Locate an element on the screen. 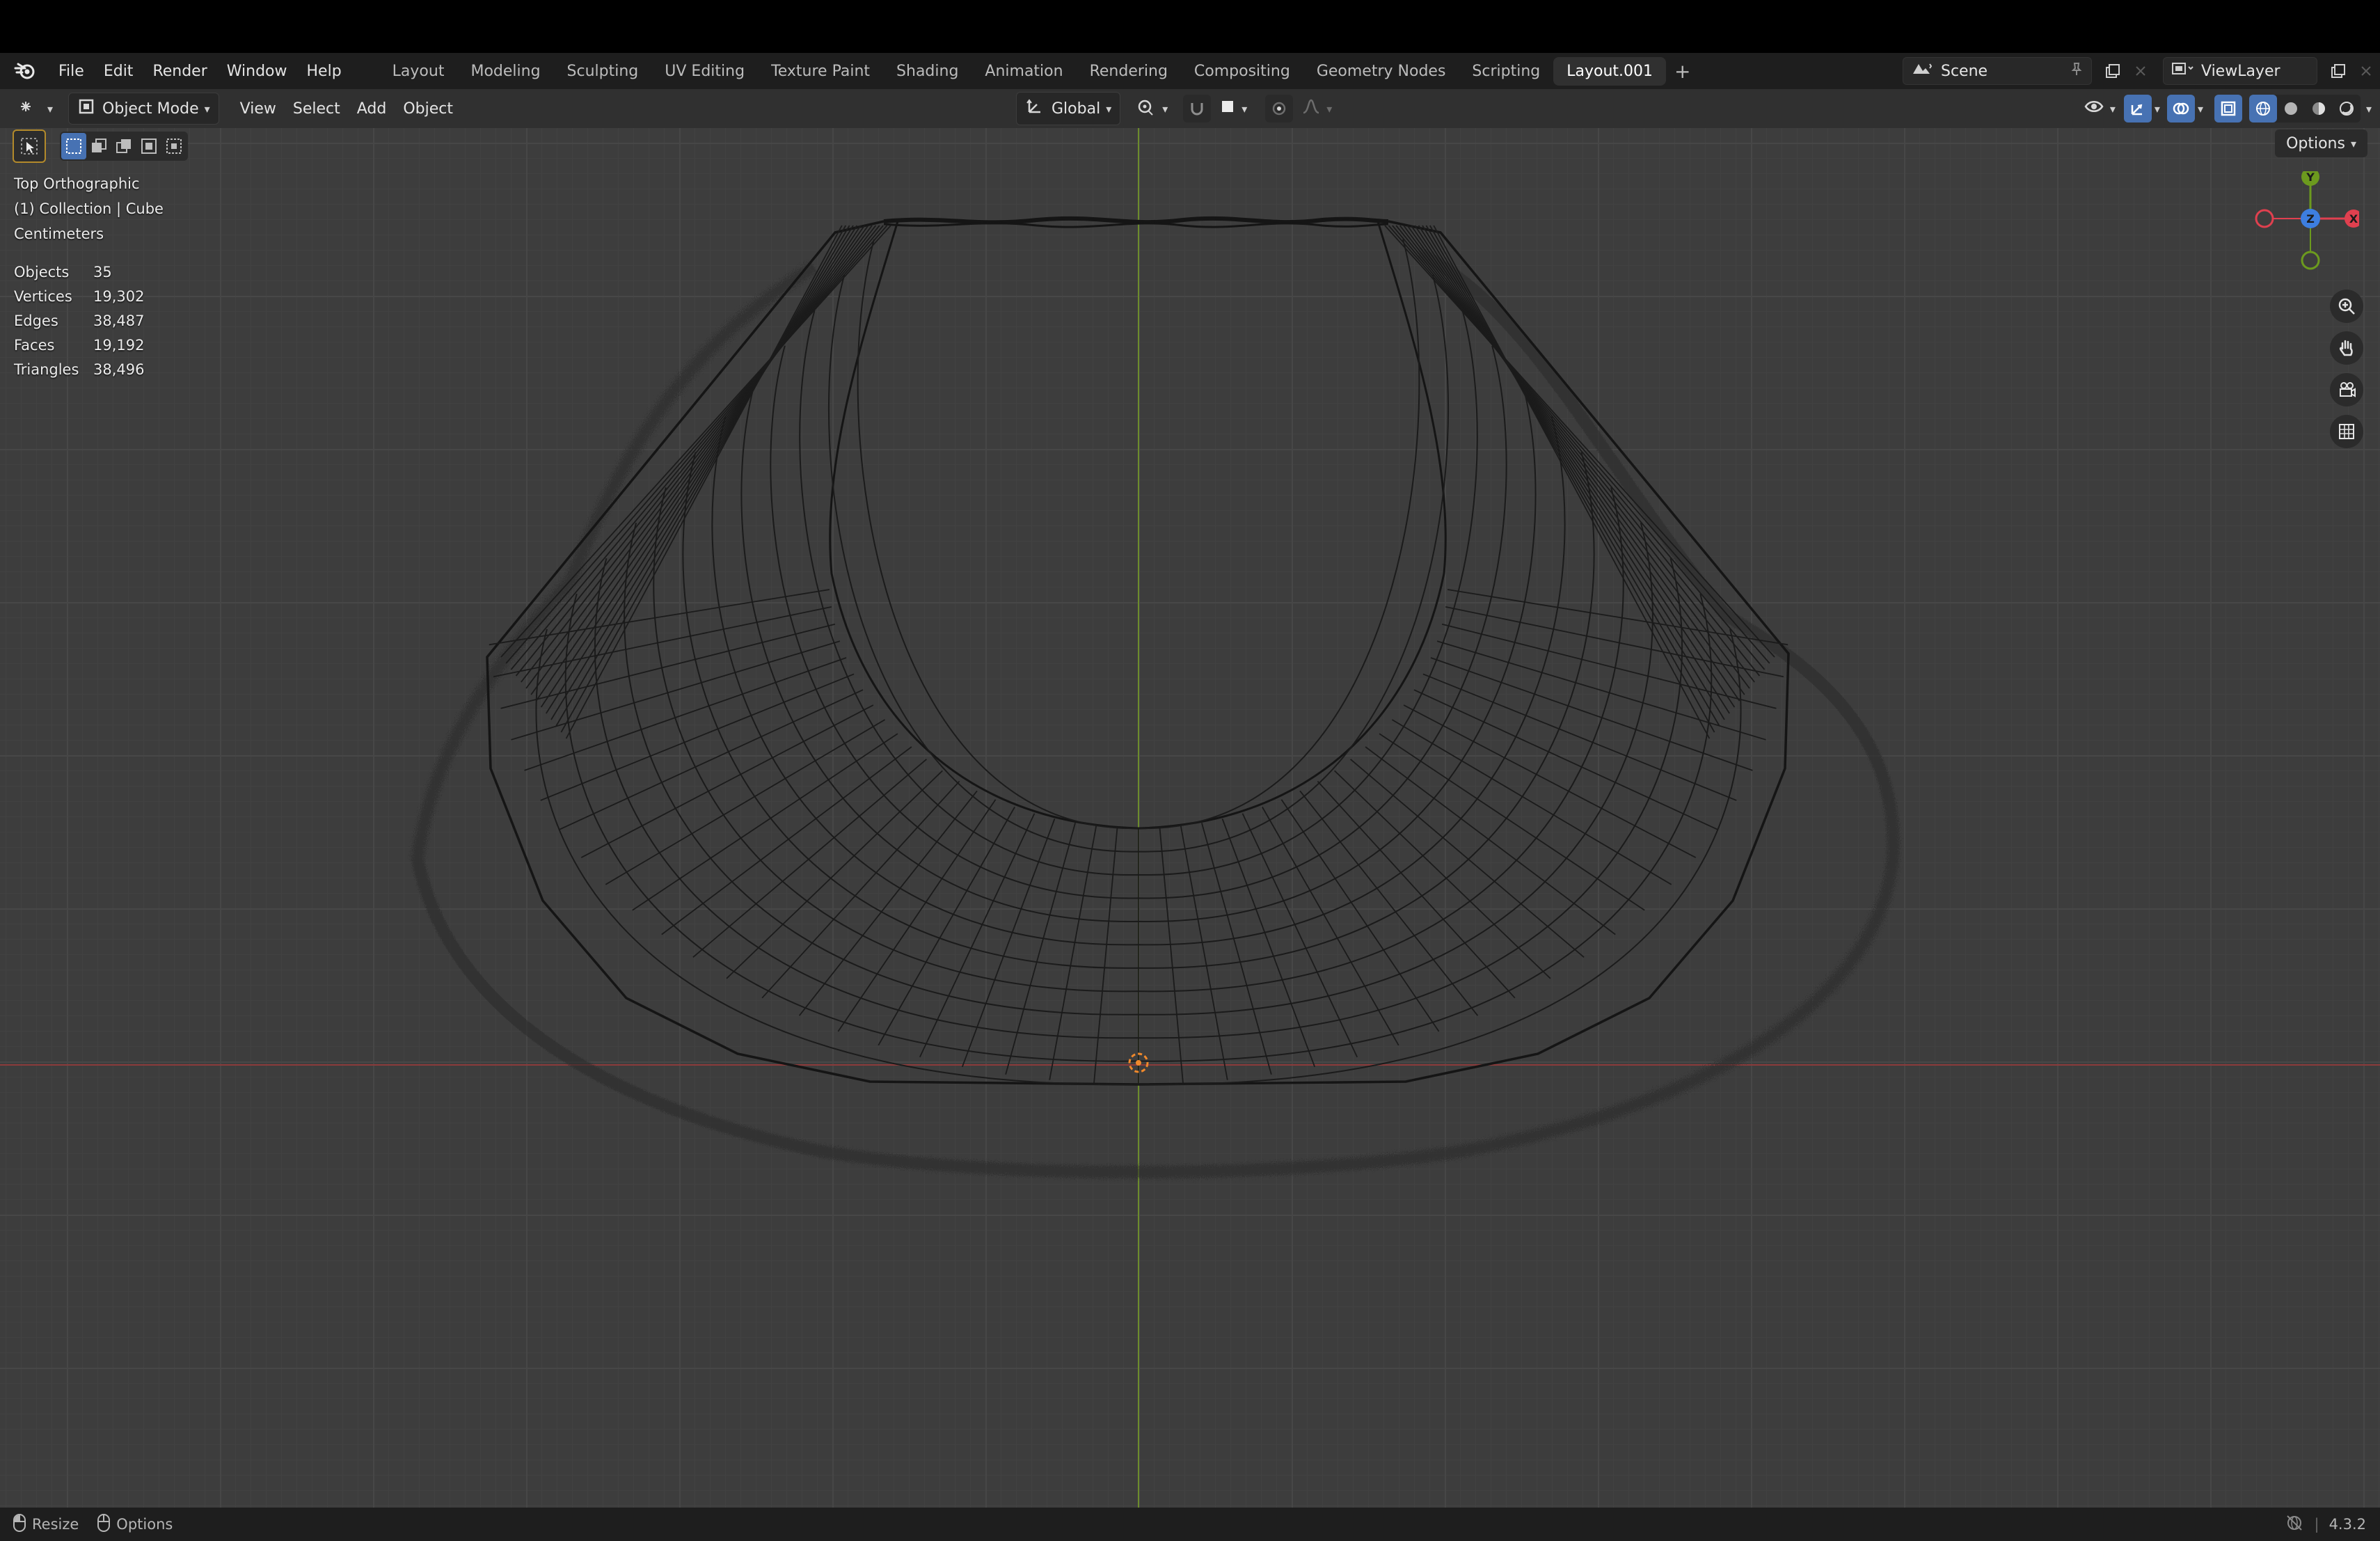  menu-window: Window is located at coordinates (257, 71).